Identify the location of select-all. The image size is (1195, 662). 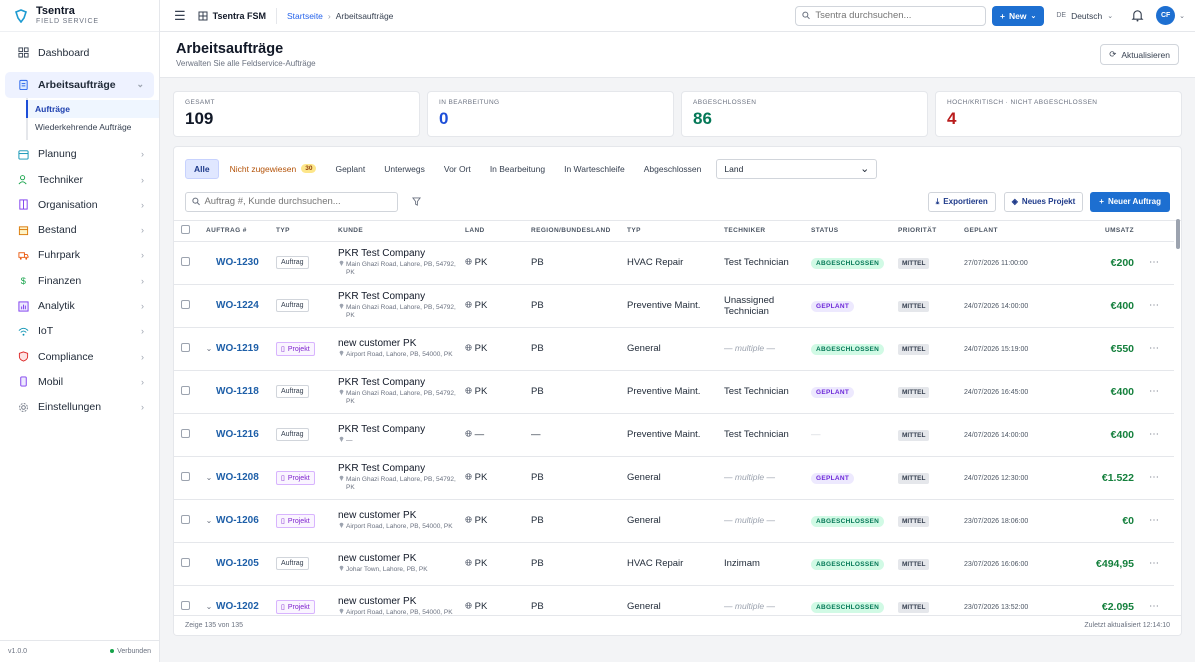
(185, 231).